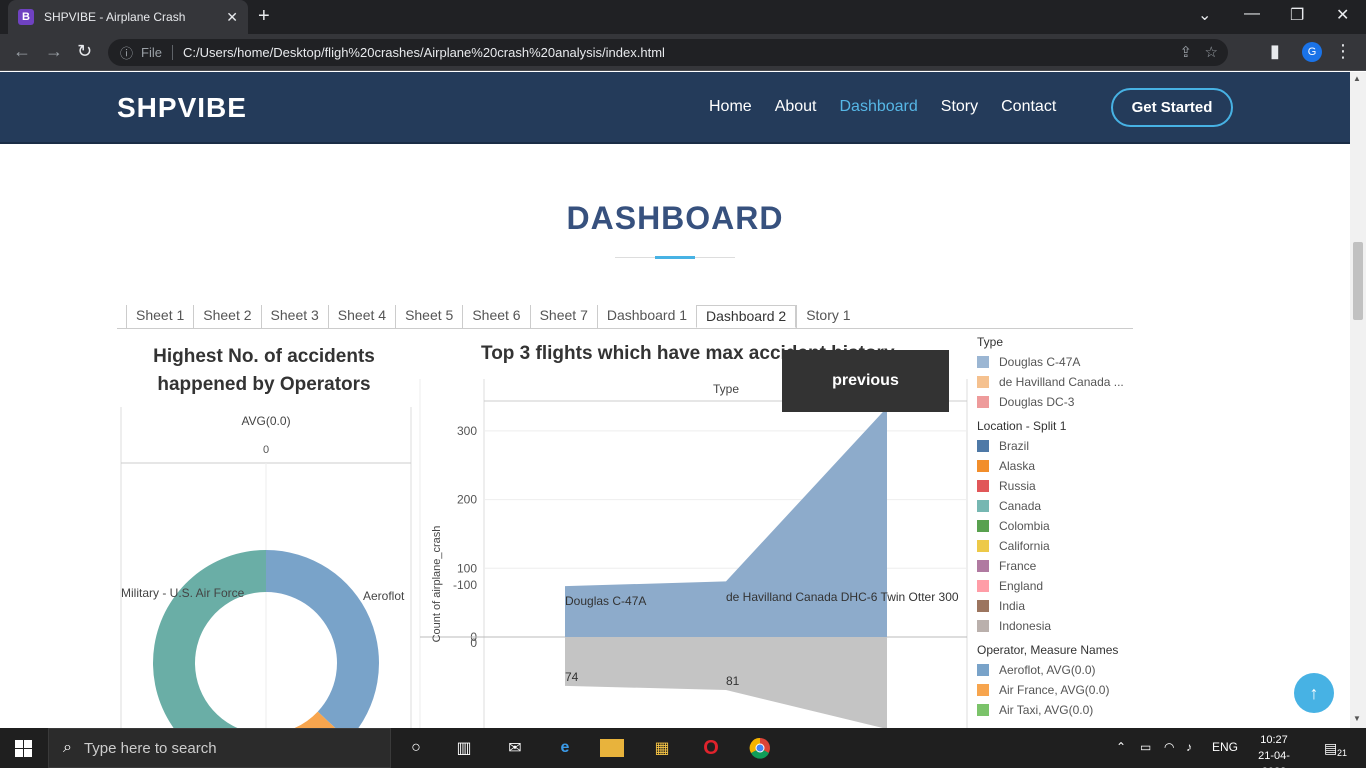 This screenshot has height=780, width=1366. What do you see at coordinates (416, 748) in the screenshot?
I see `cortana-icon: ○` at bounding box center [416, 748].